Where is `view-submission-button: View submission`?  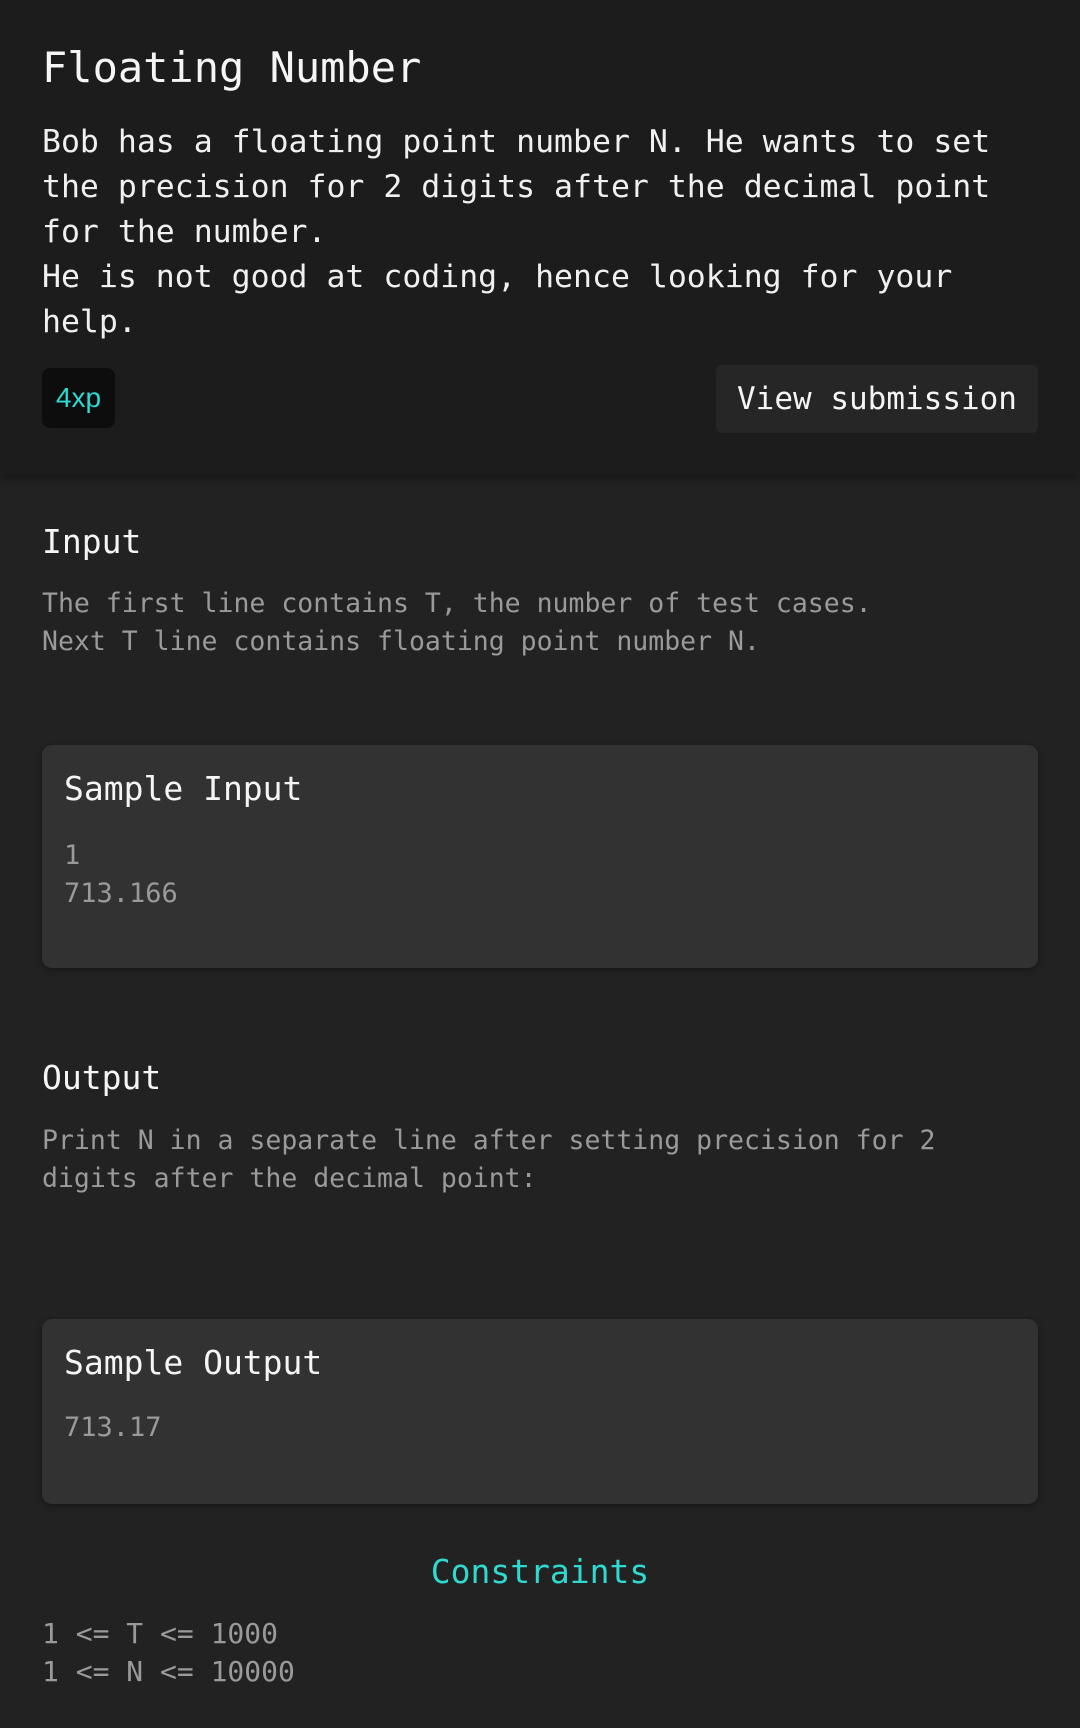 view-submission-button: View submission is located at coordinates (877, 399).